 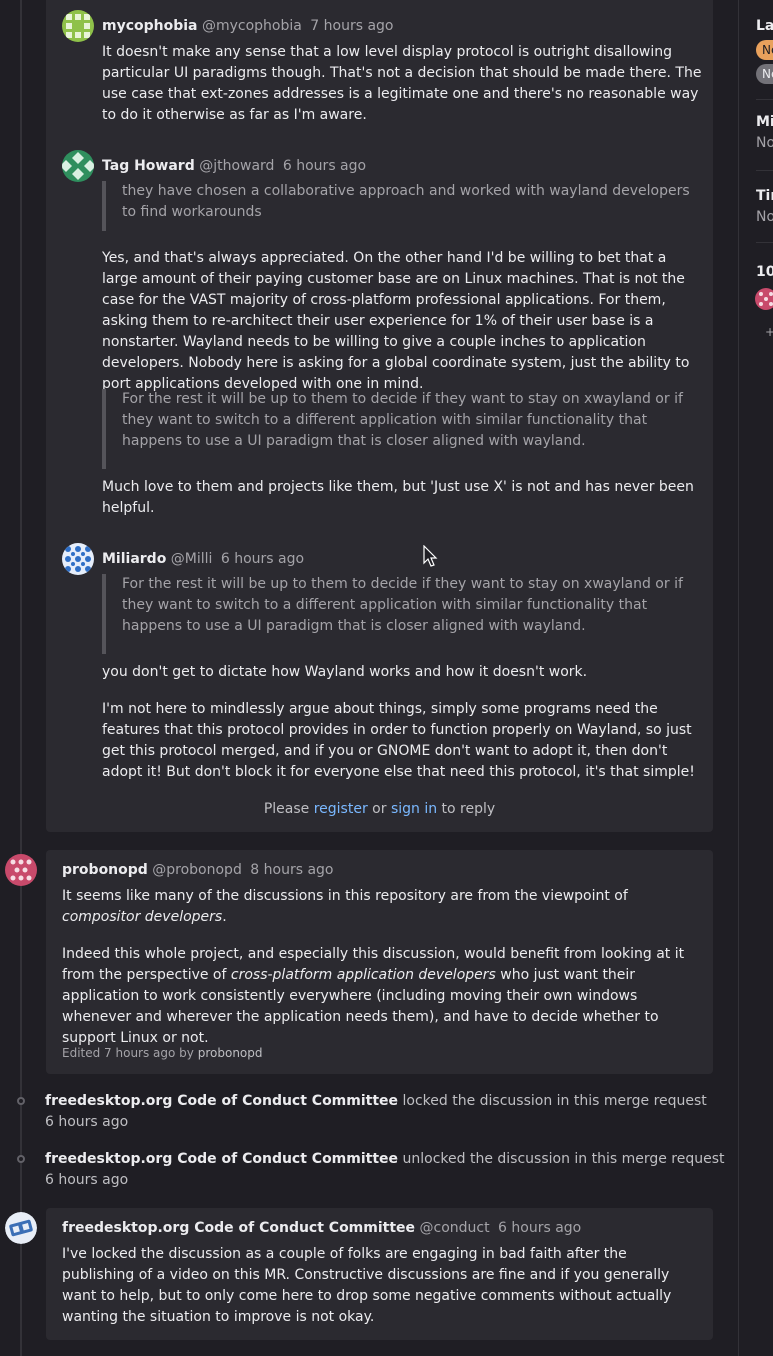 I want to click on mouse-cursor-icon, so click(x=430, y=556).